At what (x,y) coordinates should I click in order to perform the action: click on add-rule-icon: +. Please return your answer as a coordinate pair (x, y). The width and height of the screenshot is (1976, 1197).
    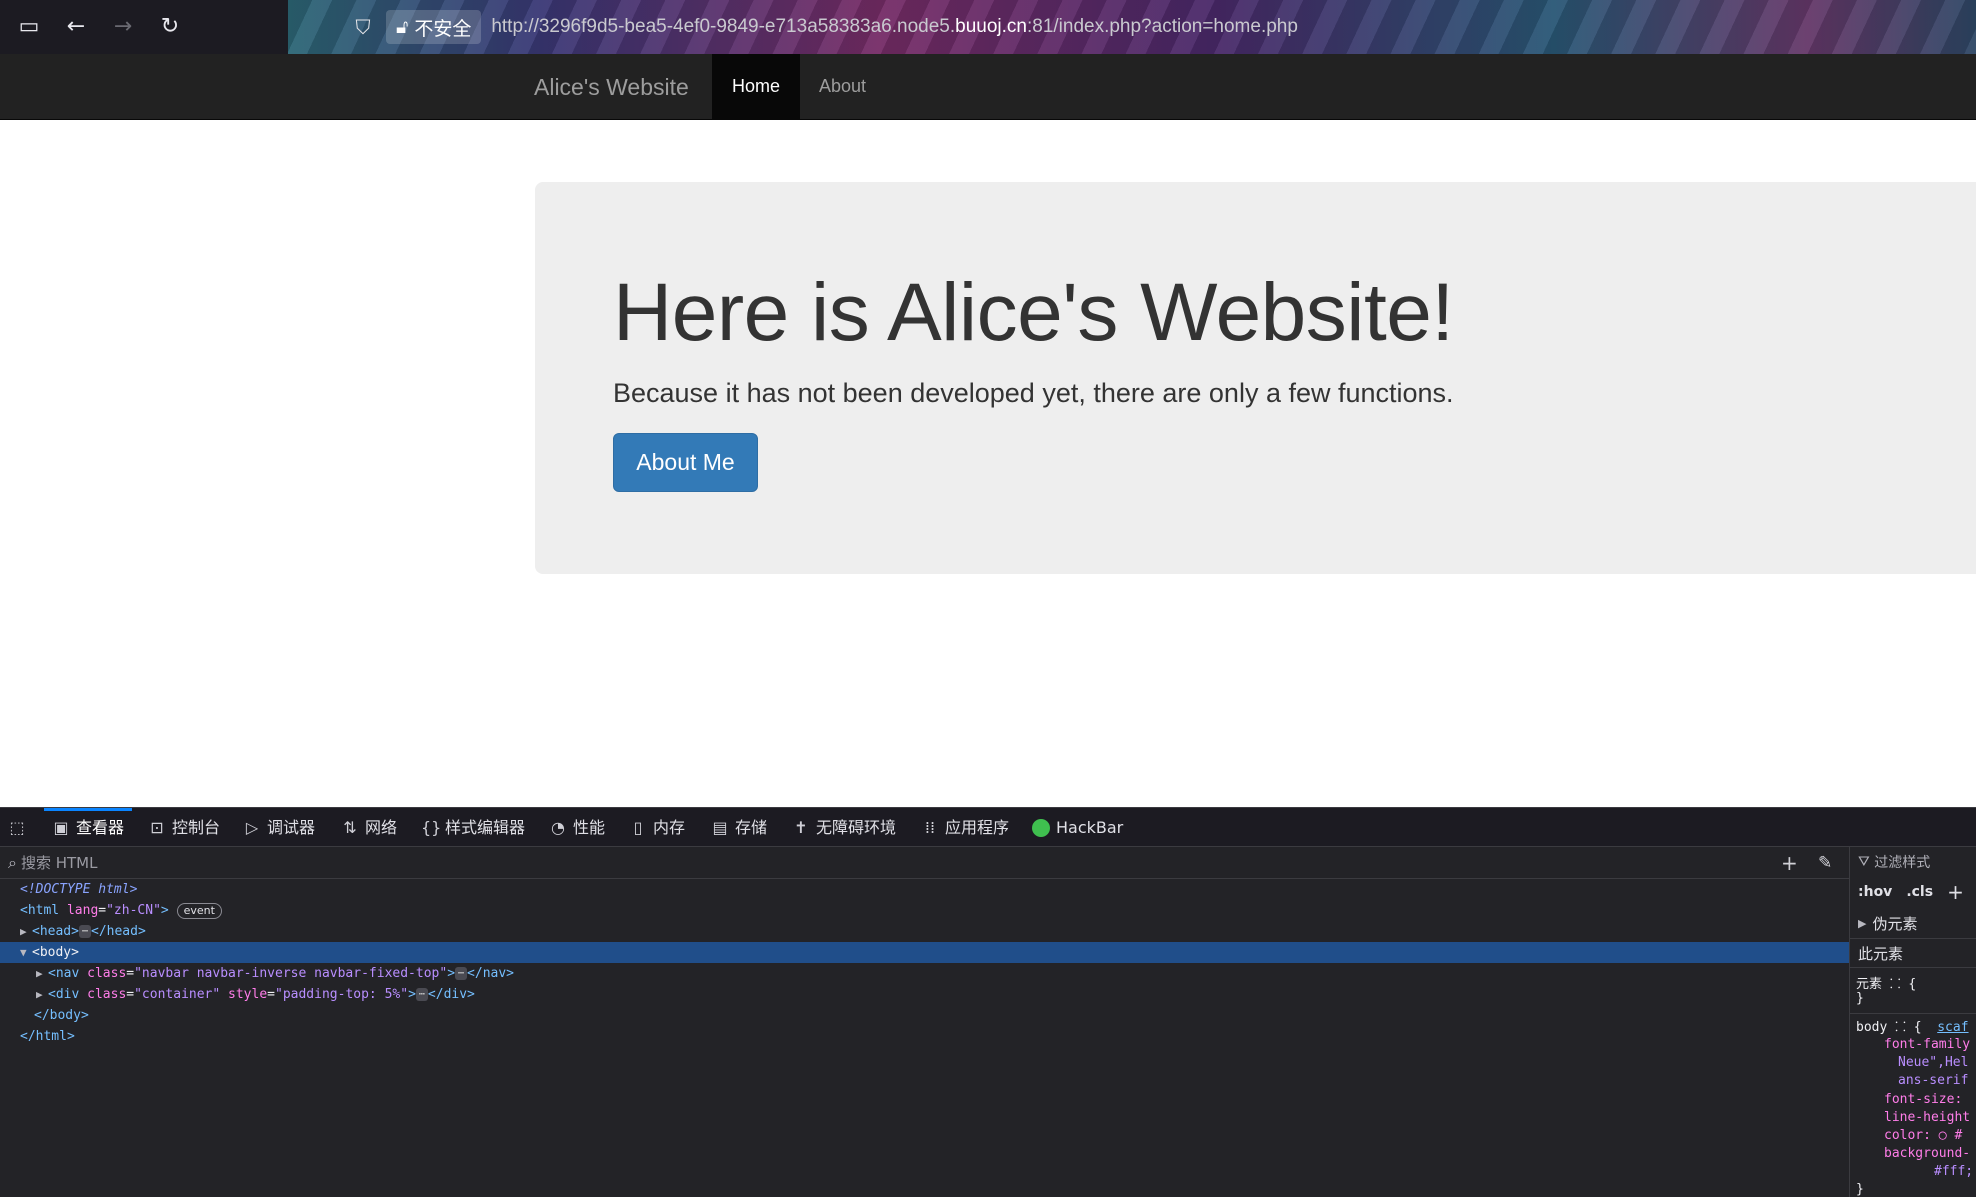
    Looking at the image, I should click on (1955, 892).